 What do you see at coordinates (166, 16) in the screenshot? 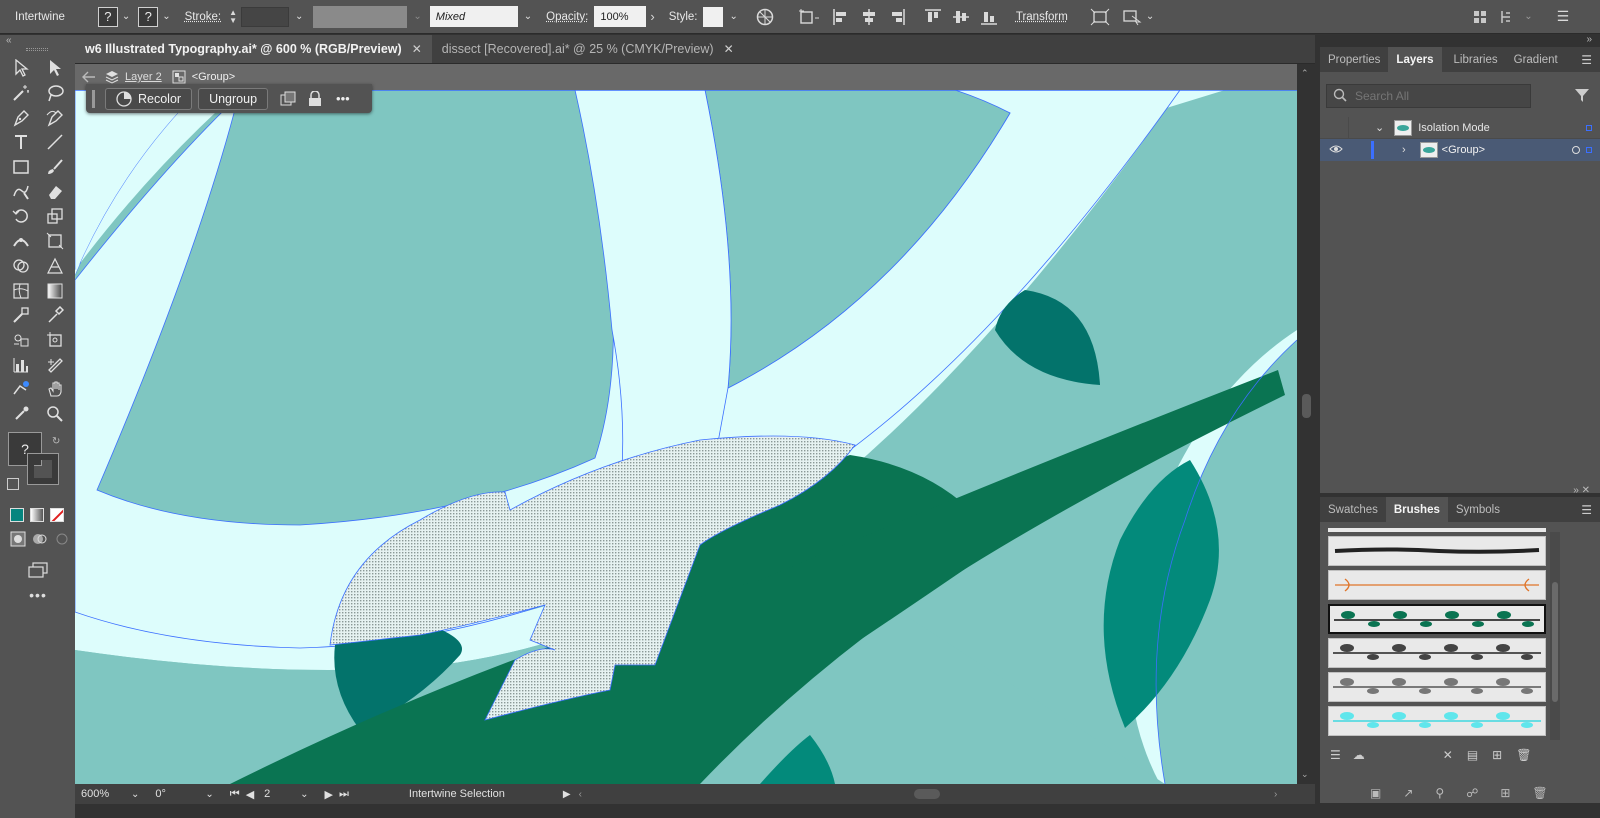
I see `stroke-dropdown-icon: ⌄` at bounding box center [166, 16].